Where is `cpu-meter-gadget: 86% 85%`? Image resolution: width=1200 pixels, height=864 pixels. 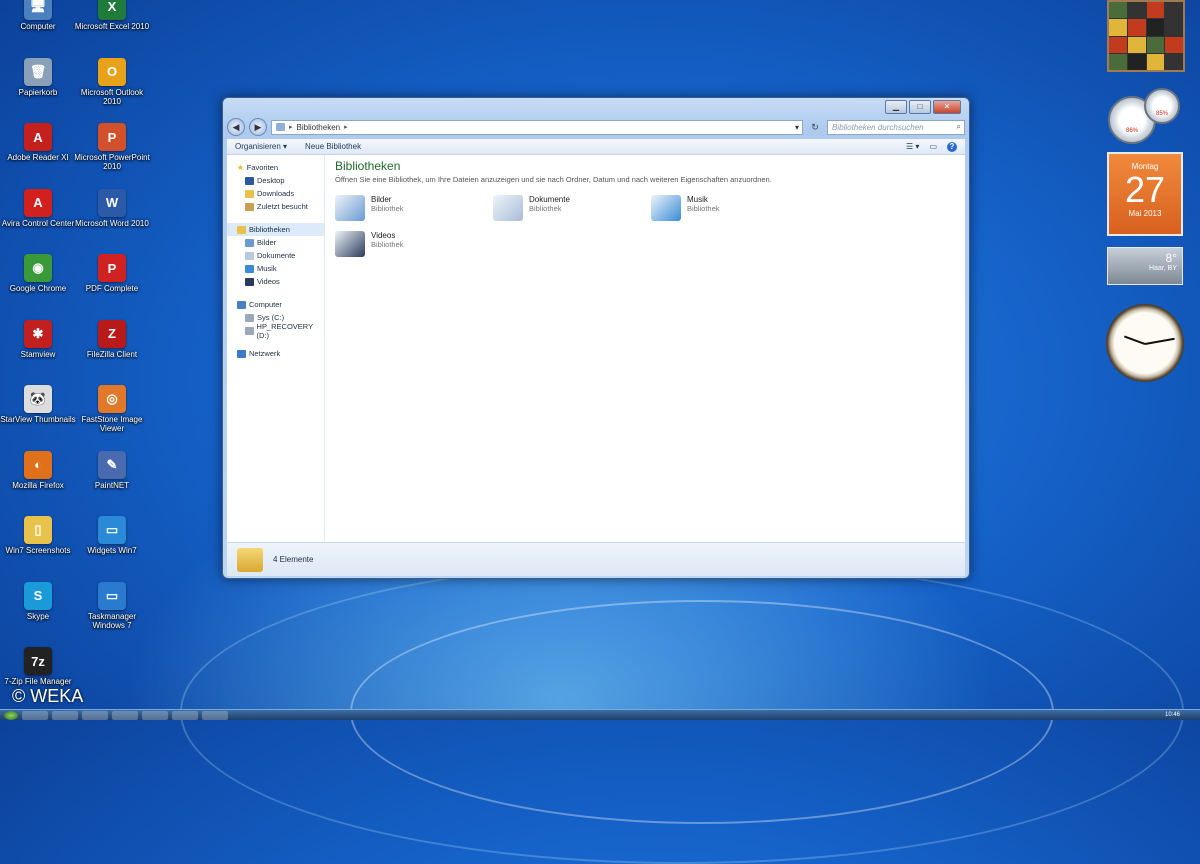 cpu-meter-gadget: 86% 85% is located at coordinates (1146, 116).